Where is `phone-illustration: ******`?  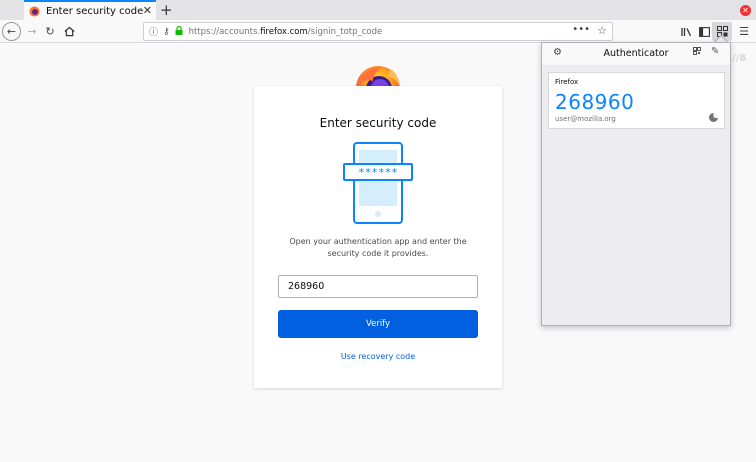
phone-illustration: ****** is located at coordinates (378, 183).